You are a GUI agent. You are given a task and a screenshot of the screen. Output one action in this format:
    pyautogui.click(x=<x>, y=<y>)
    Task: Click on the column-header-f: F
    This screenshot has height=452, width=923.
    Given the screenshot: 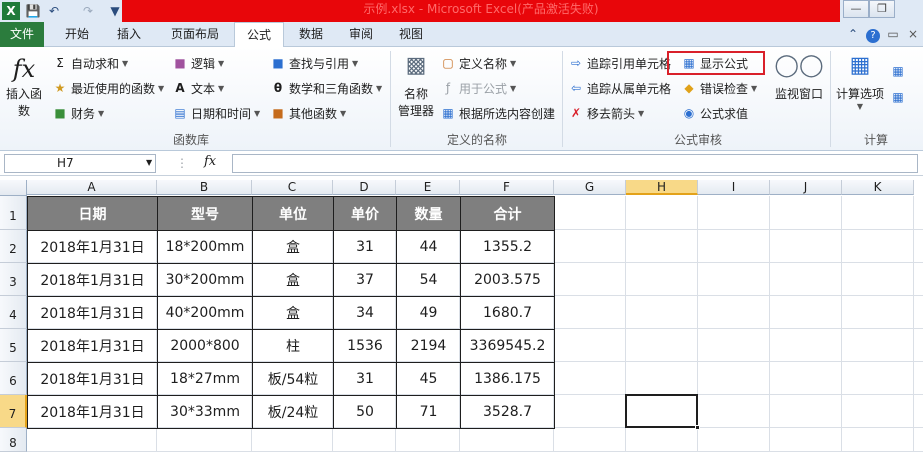 What is the action you would take?
    pyautogui.click(x=507, y=187)
    